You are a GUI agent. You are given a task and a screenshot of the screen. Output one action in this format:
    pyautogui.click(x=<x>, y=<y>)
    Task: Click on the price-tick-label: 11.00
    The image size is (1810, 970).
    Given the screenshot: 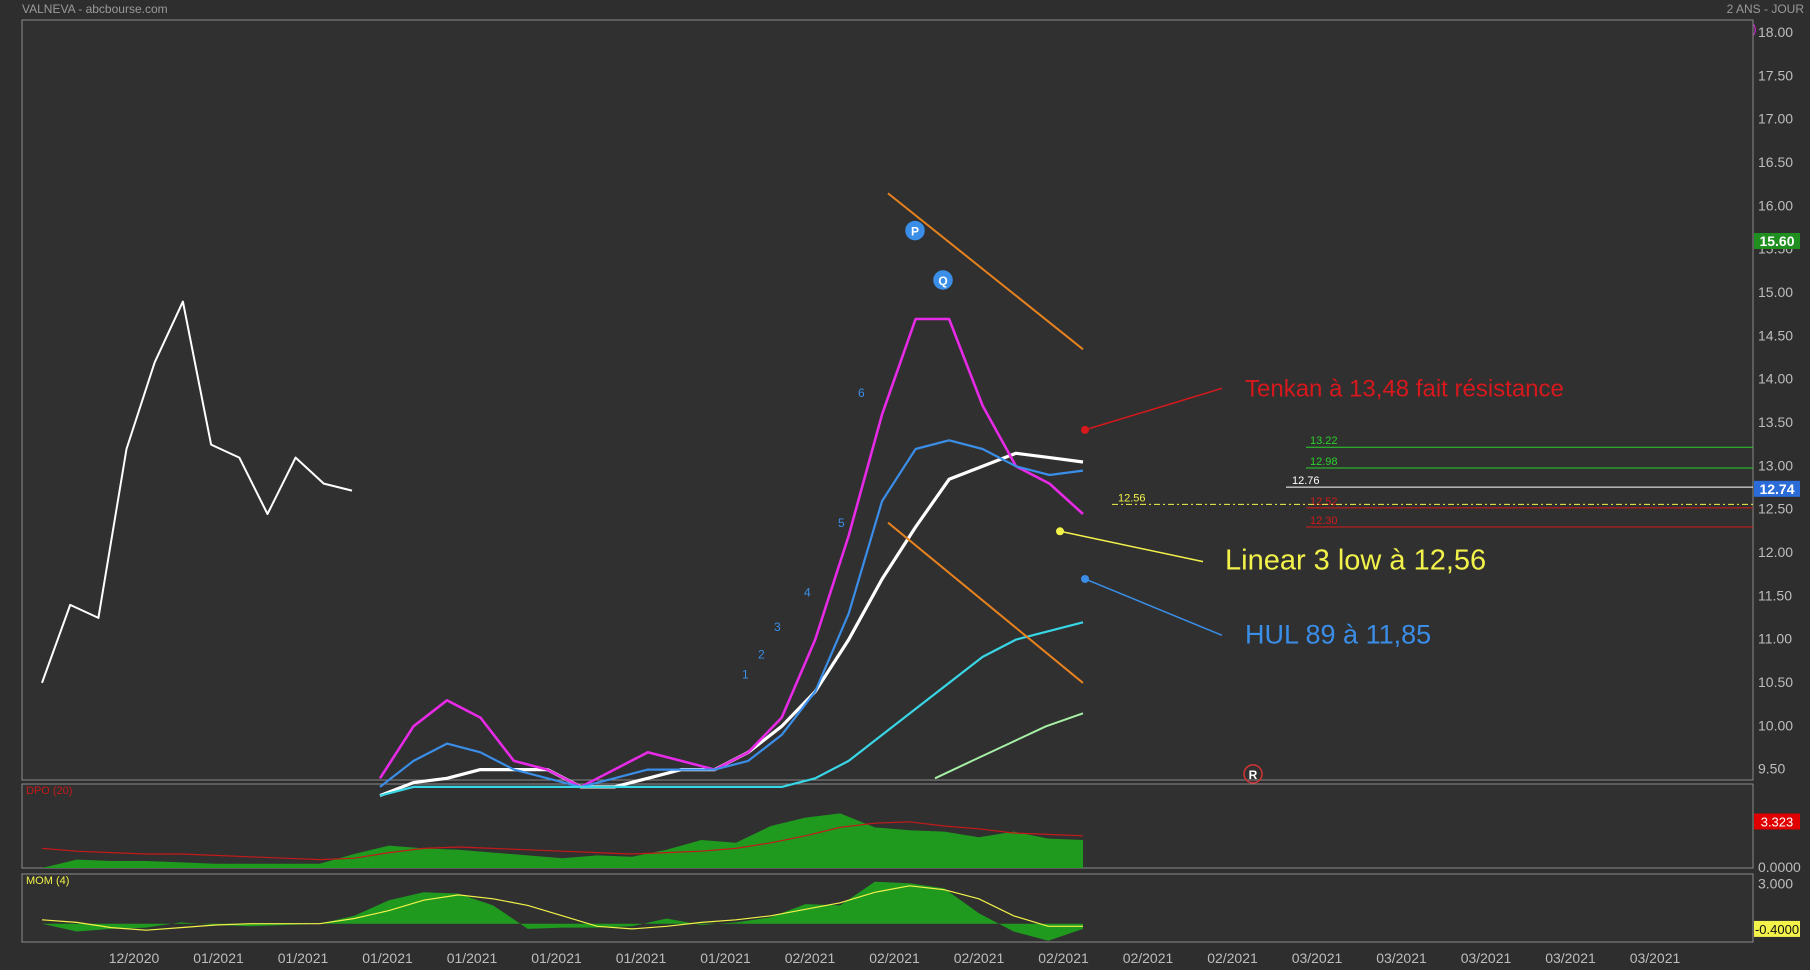 What is the action you would take?
    pyautogui.click(x=1775, y=639)
    